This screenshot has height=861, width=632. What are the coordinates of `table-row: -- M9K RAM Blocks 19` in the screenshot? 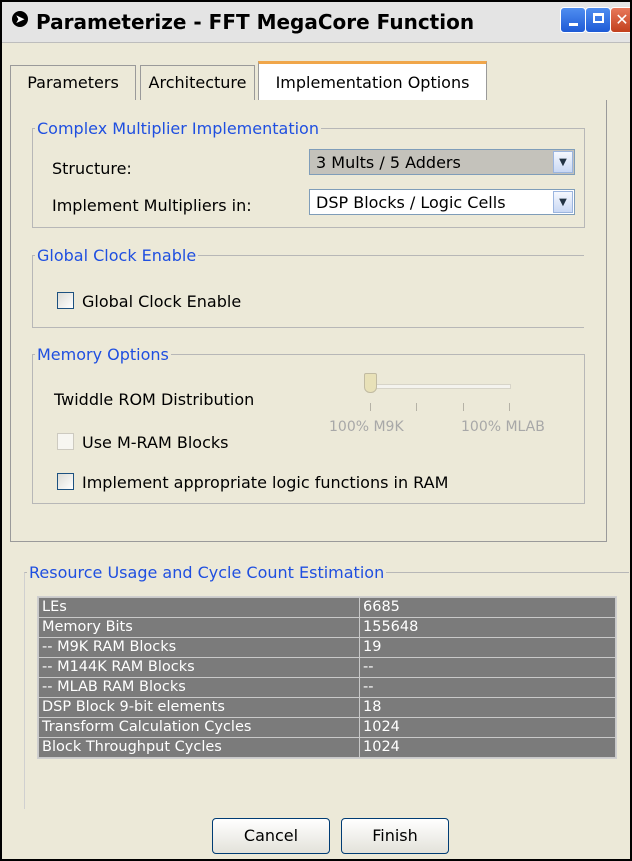 It's located at (327, 647).